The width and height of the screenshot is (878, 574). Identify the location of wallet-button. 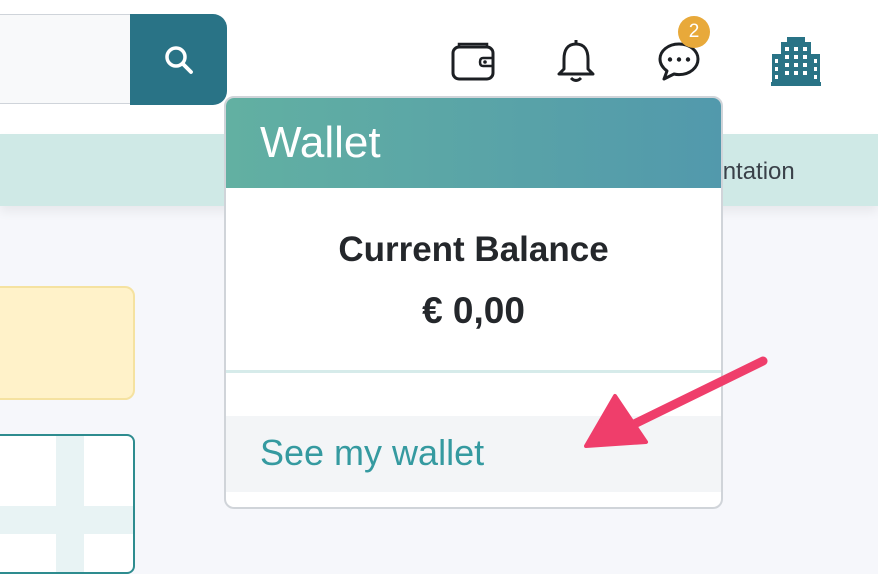
(473, 61).